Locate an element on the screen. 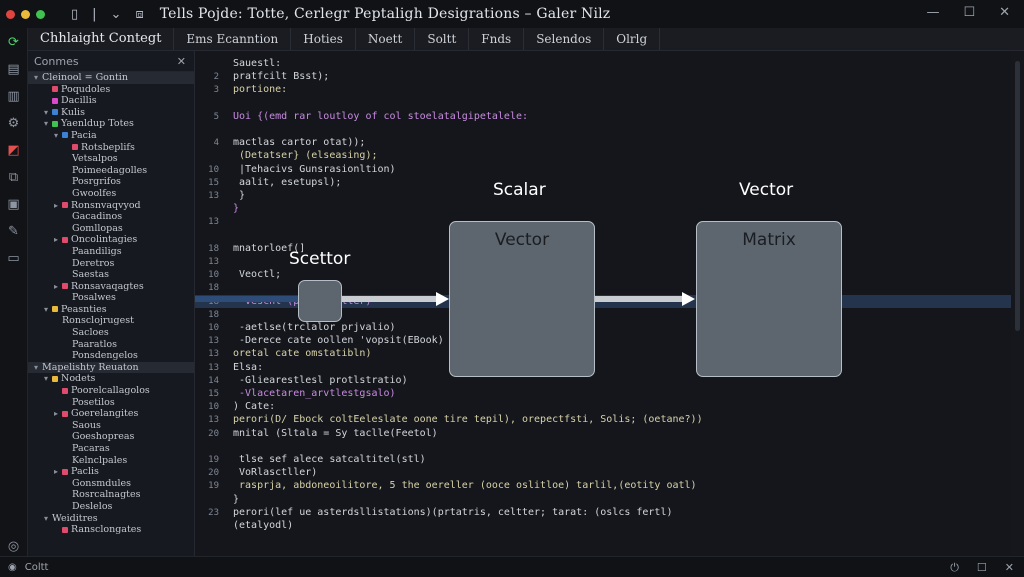 The image size is (1024, 577). chart-icon: ▥ is located at coordinates (14, 96).